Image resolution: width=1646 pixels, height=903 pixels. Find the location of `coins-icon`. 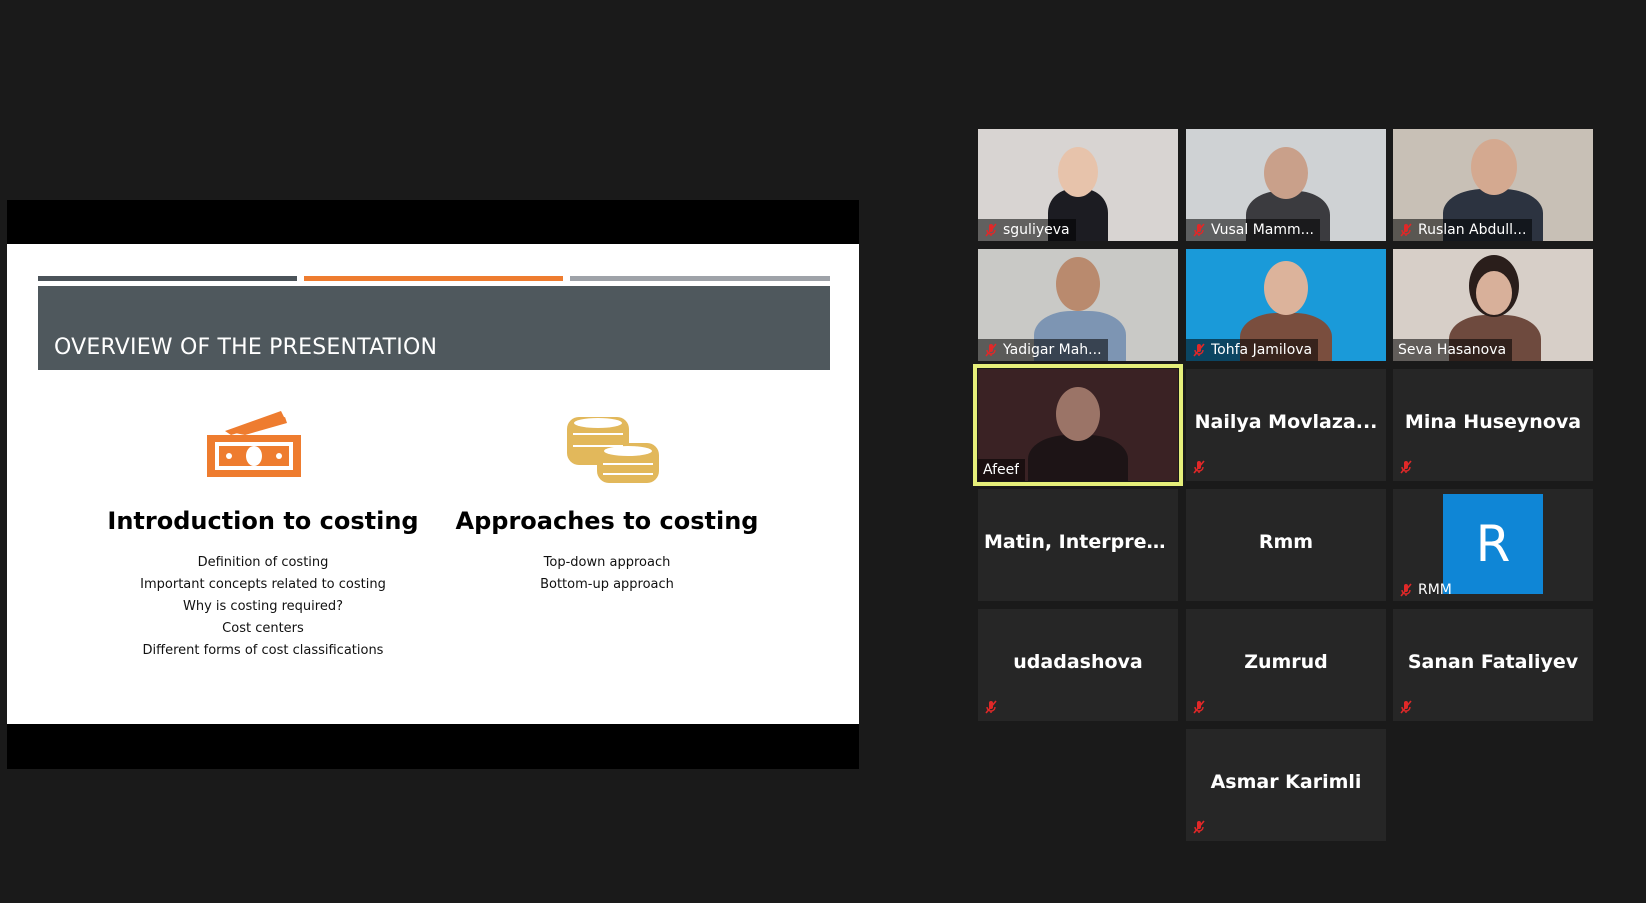

coins-icon is located at coordinates (613, 449).